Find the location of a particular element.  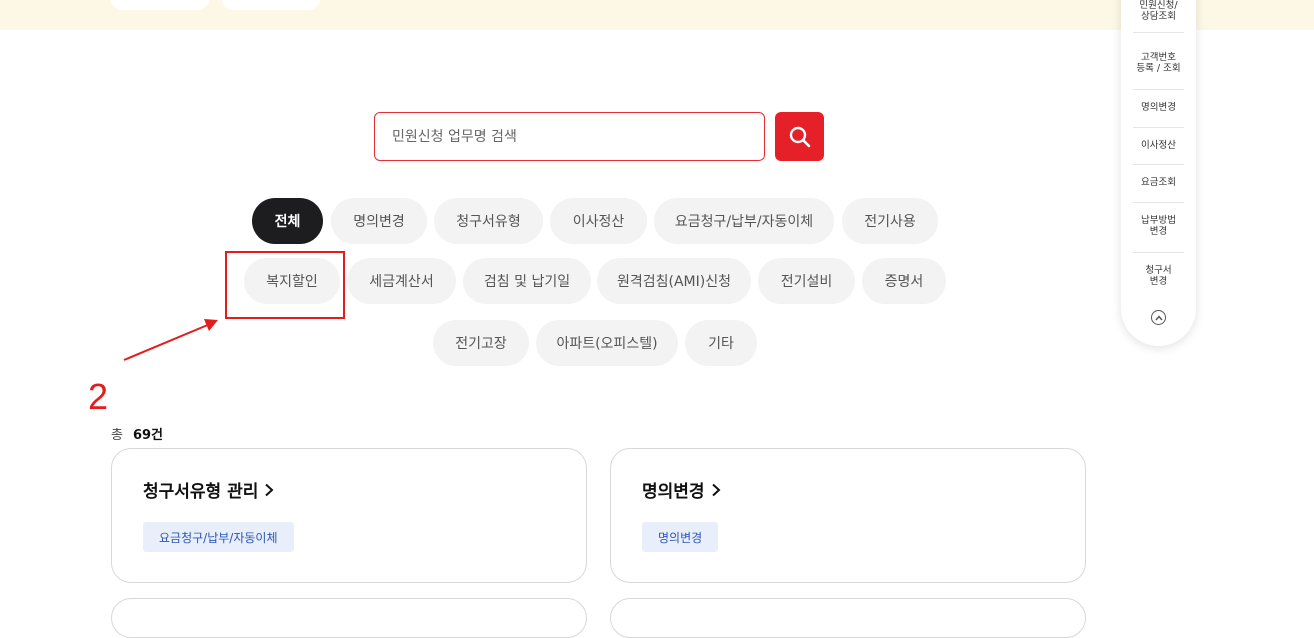

card-tag: 요금청구/납부/자동이체 is located at coordinates (218, 537).